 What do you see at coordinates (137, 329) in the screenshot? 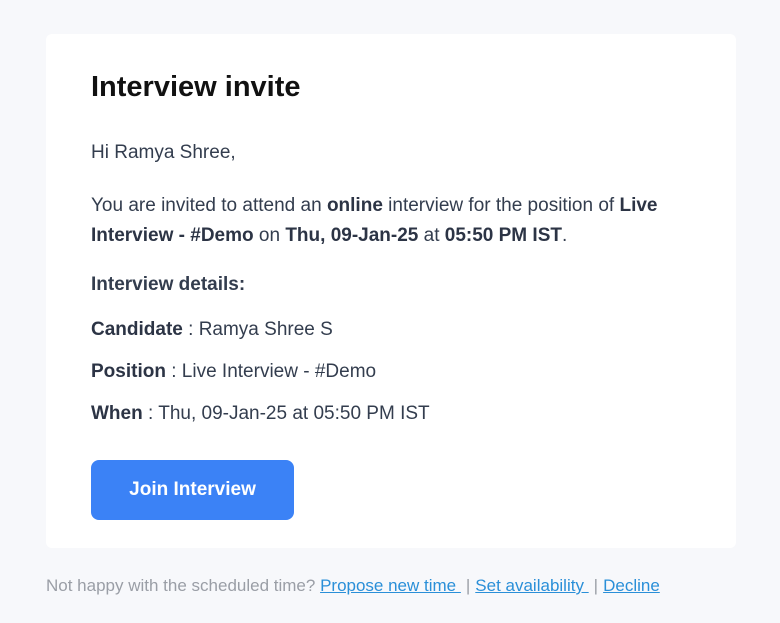
I see `detail-label: Candidate` at bounding box center [137, 329].